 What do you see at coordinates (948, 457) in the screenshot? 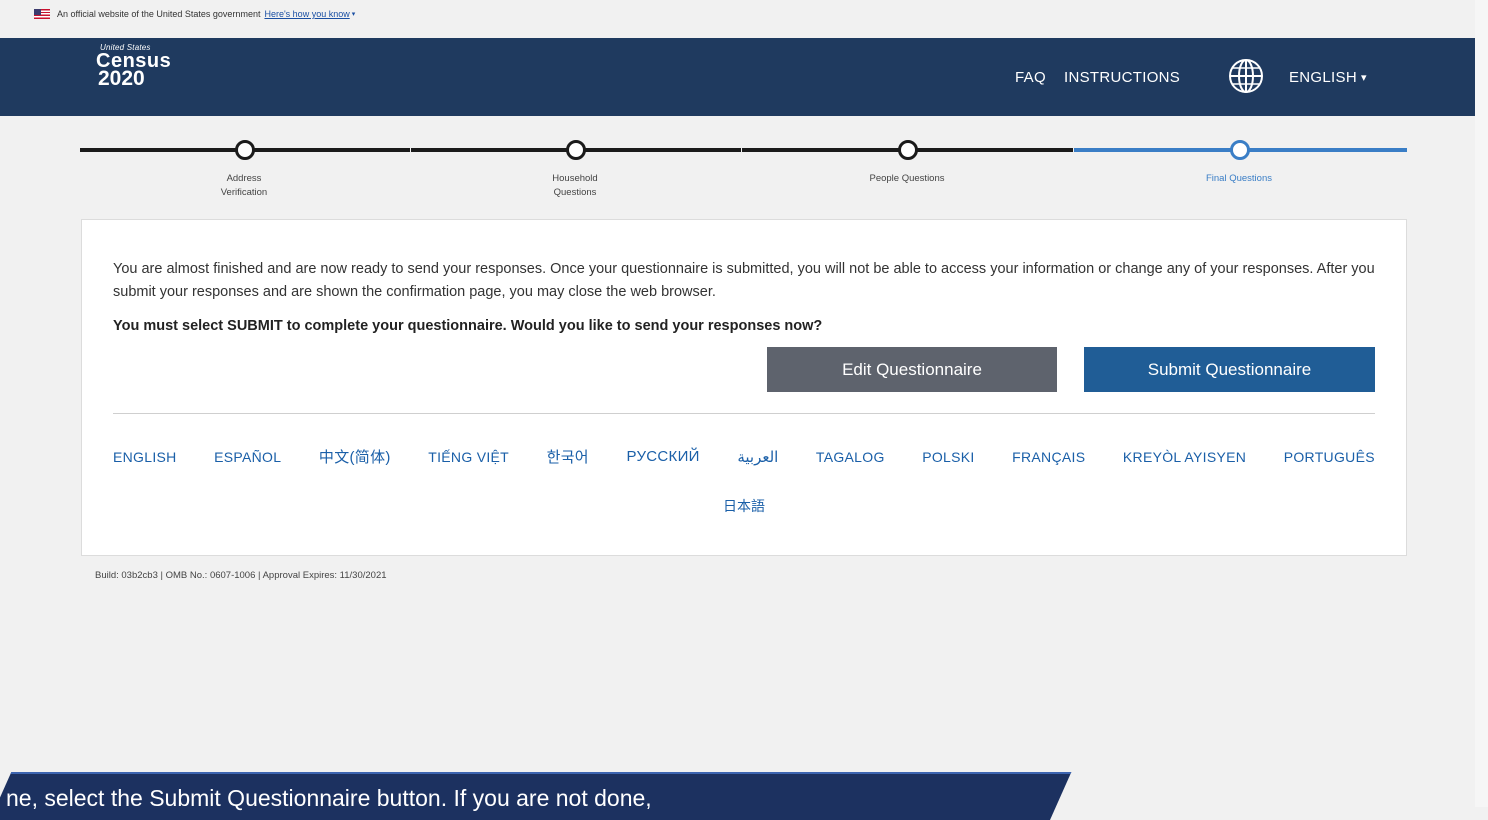
I see `lang-link-polish: POLSKI` at bounding box center [948, 457].